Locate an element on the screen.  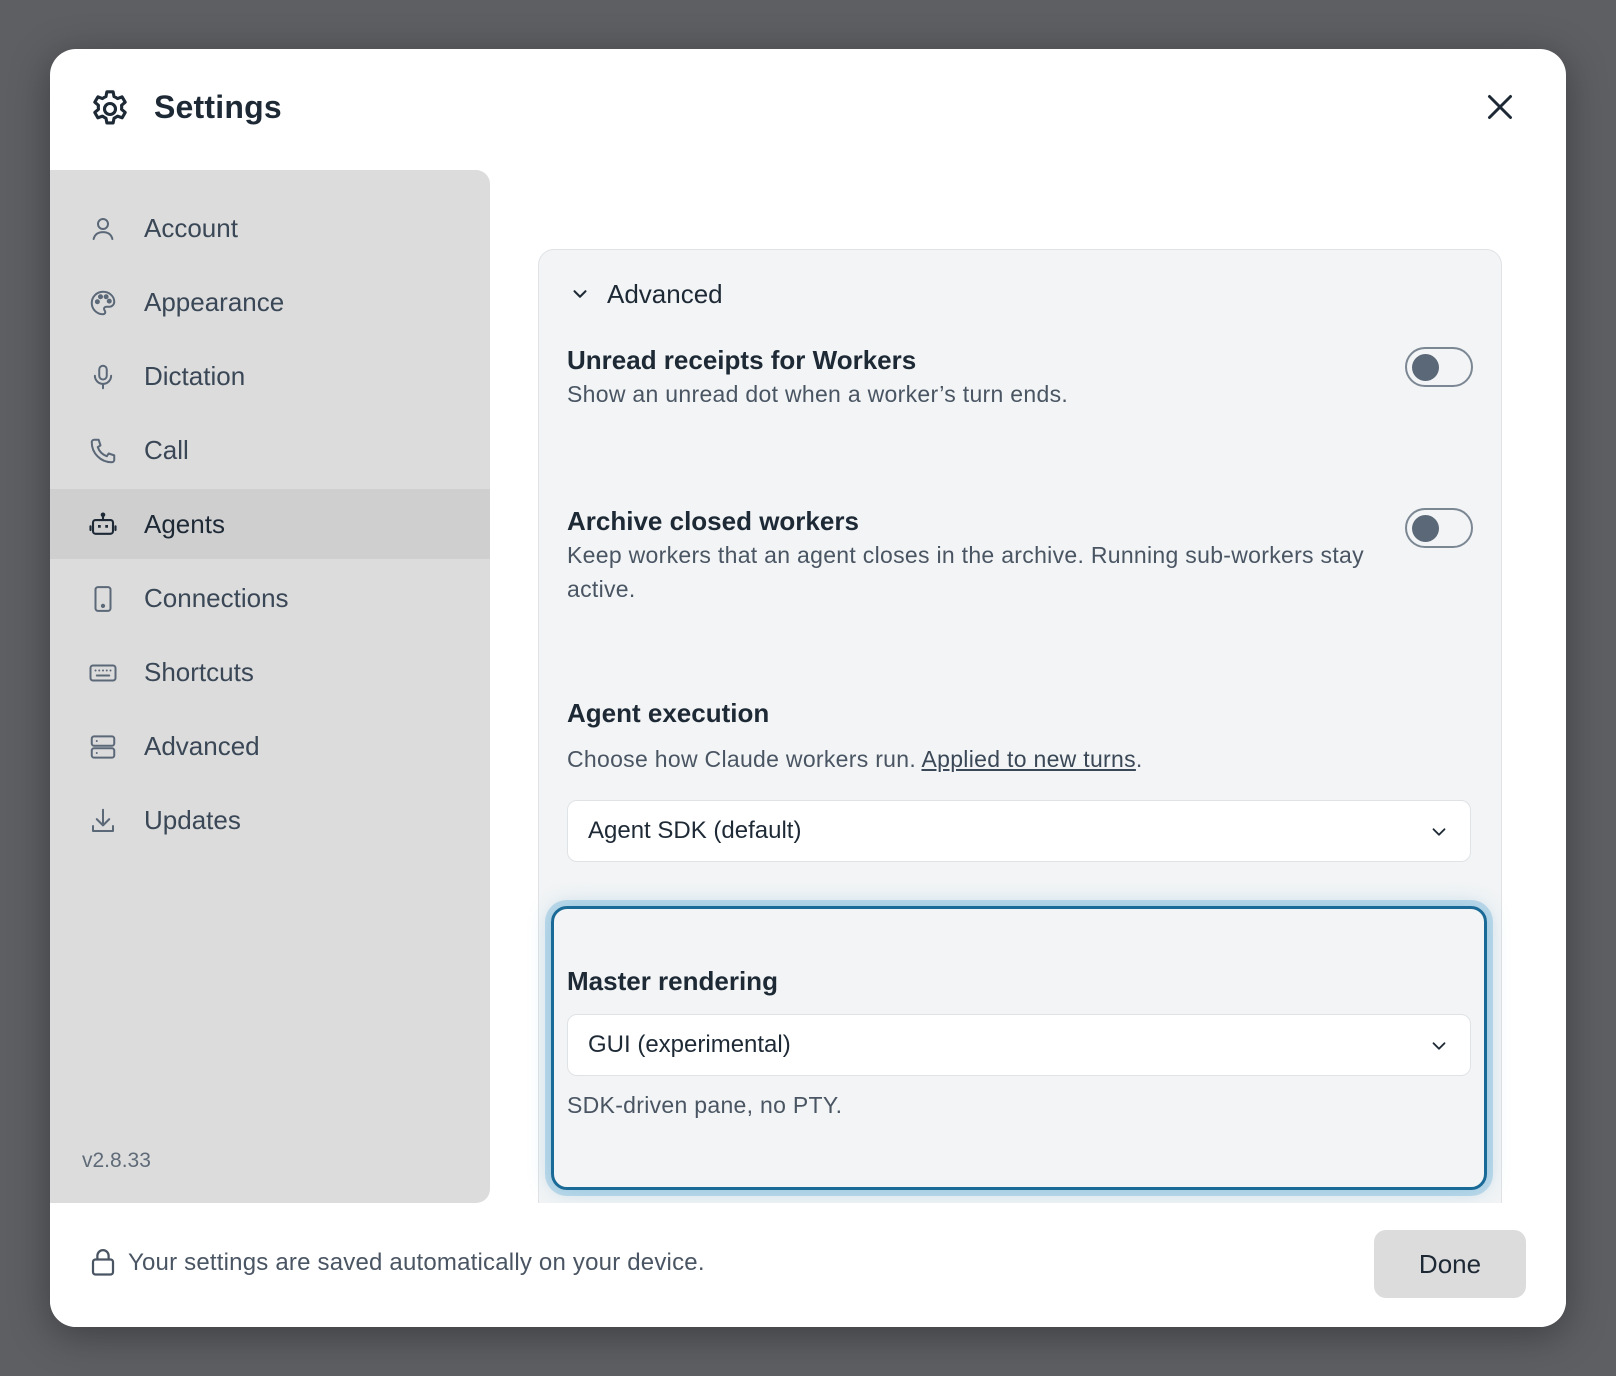
sidebar-item-call: Call is located at coordinates (270, 450).